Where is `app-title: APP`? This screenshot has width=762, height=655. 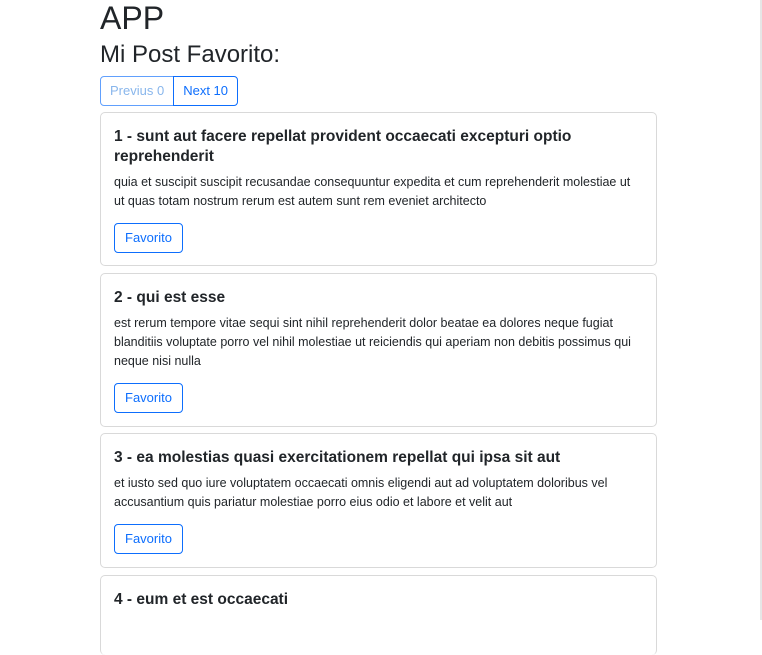
app-title: APP is located at coordinates (132, 18).